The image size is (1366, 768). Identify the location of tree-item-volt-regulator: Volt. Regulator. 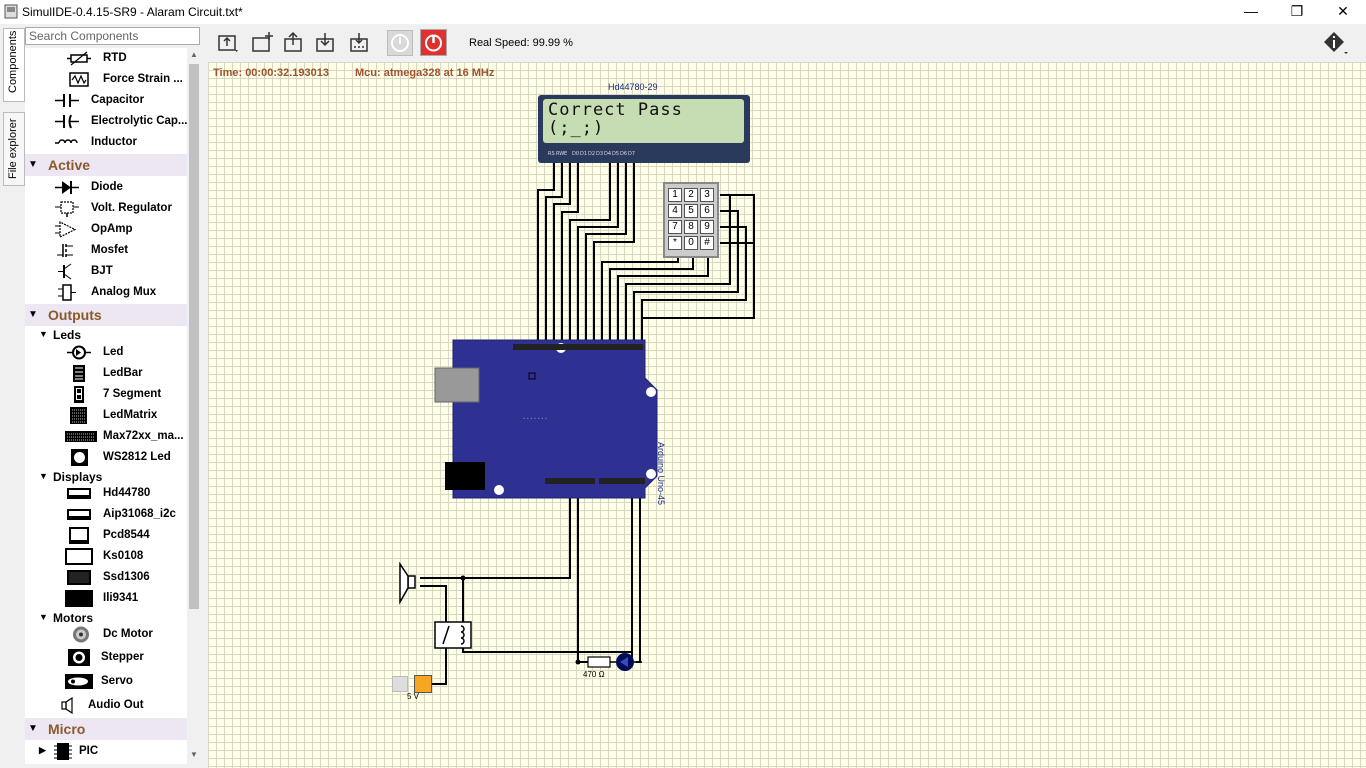
(106, 208).